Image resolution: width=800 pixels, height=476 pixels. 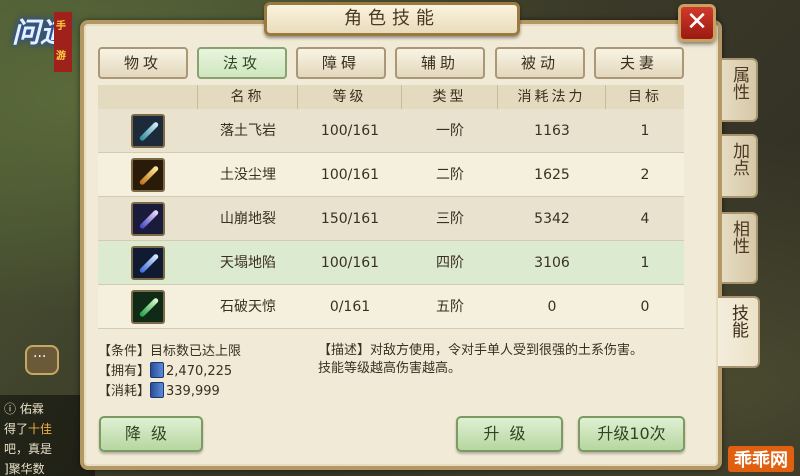 I want to click on cost-line: 【消耗】 339,999, so click(x=159, y=390).